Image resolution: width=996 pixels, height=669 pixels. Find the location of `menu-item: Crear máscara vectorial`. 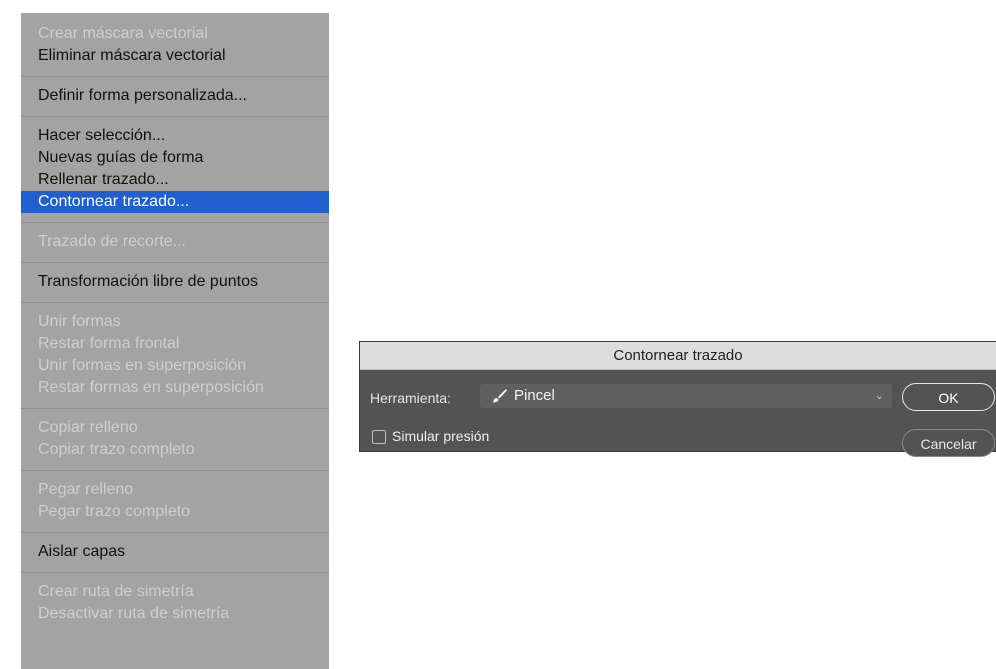

menu-item: Crear máscara vectorial is located at coordinates (123, 33).